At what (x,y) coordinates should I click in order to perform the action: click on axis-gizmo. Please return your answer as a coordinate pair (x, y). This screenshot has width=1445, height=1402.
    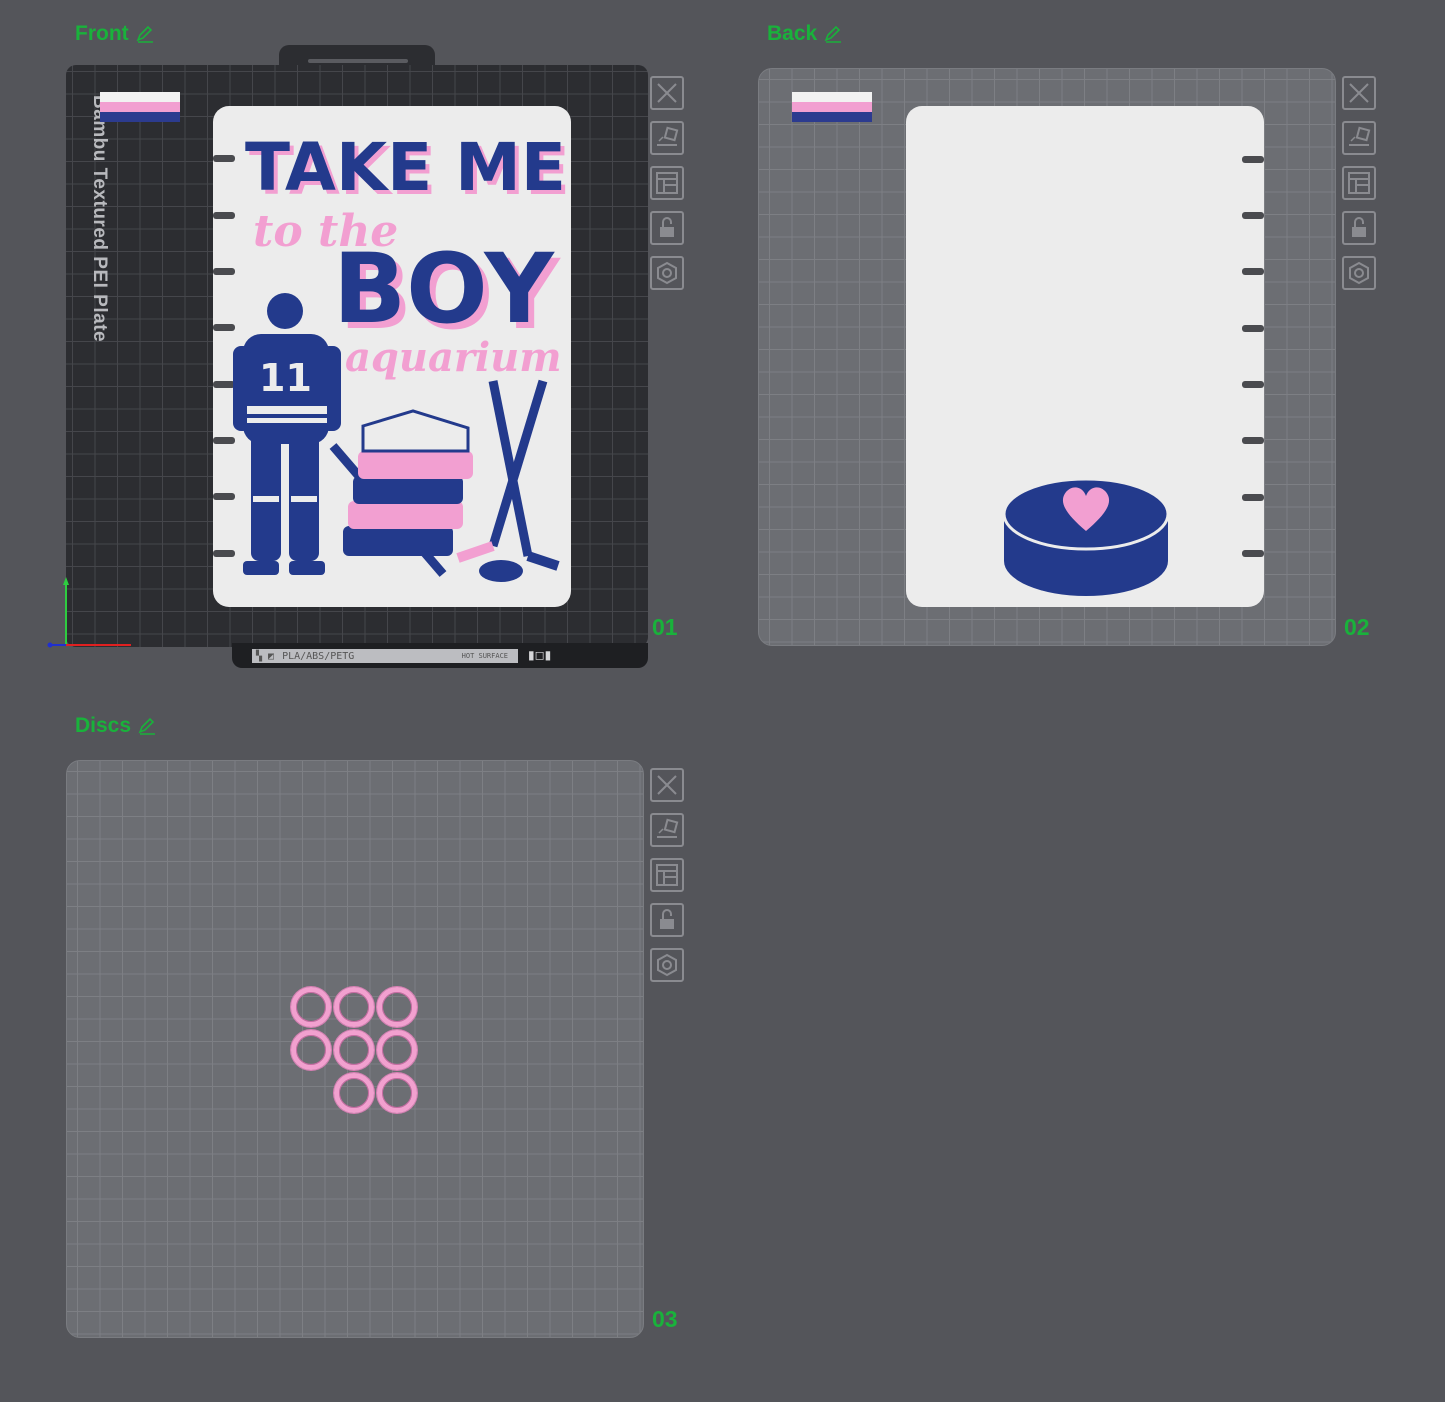
    Looking at the image, I should click on (89, 612).